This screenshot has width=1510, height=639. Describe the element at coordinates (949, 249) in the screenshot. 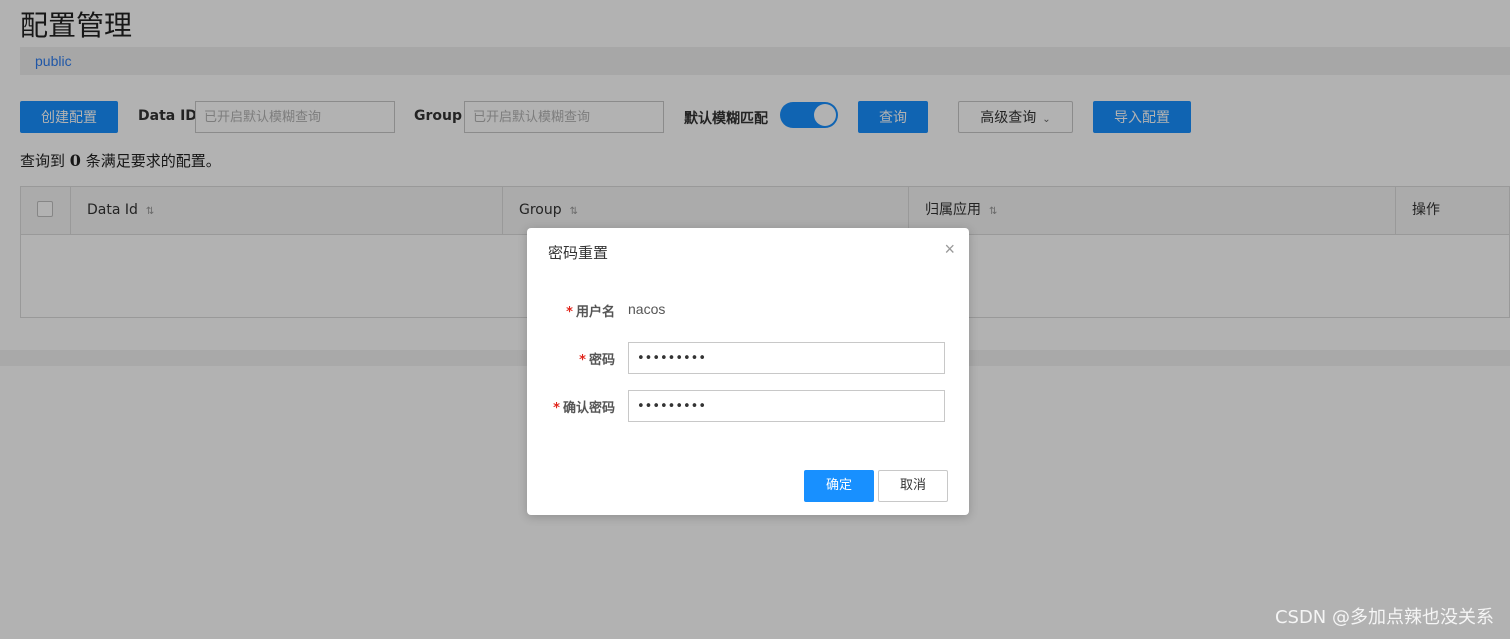

I see `close-icon: ×` at that location.